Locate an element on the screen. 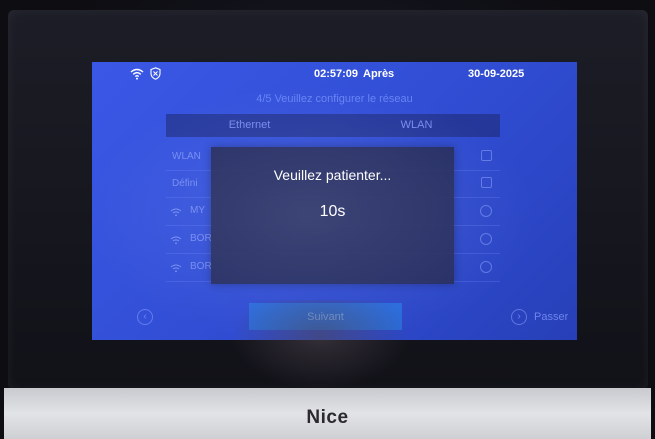  status-bar: 02:57:09 Après 30-09-2025 is located at coordinates (334, 75).